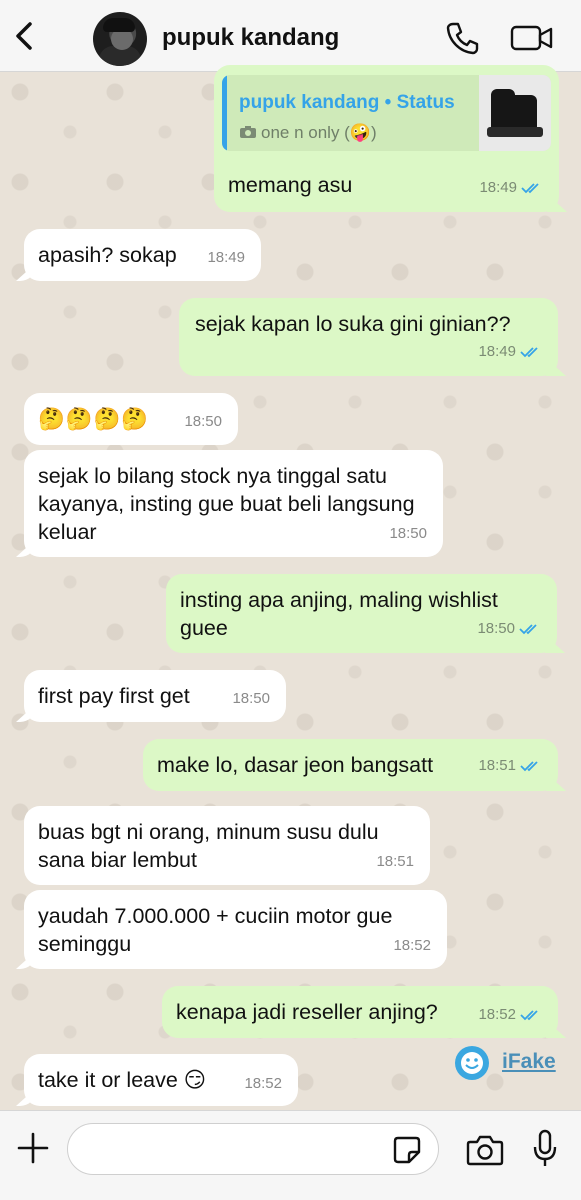  Describe the element at coordinates (151, 696) in the screenshot. I see `message-incoming: first pay first get 18:50` at that location.